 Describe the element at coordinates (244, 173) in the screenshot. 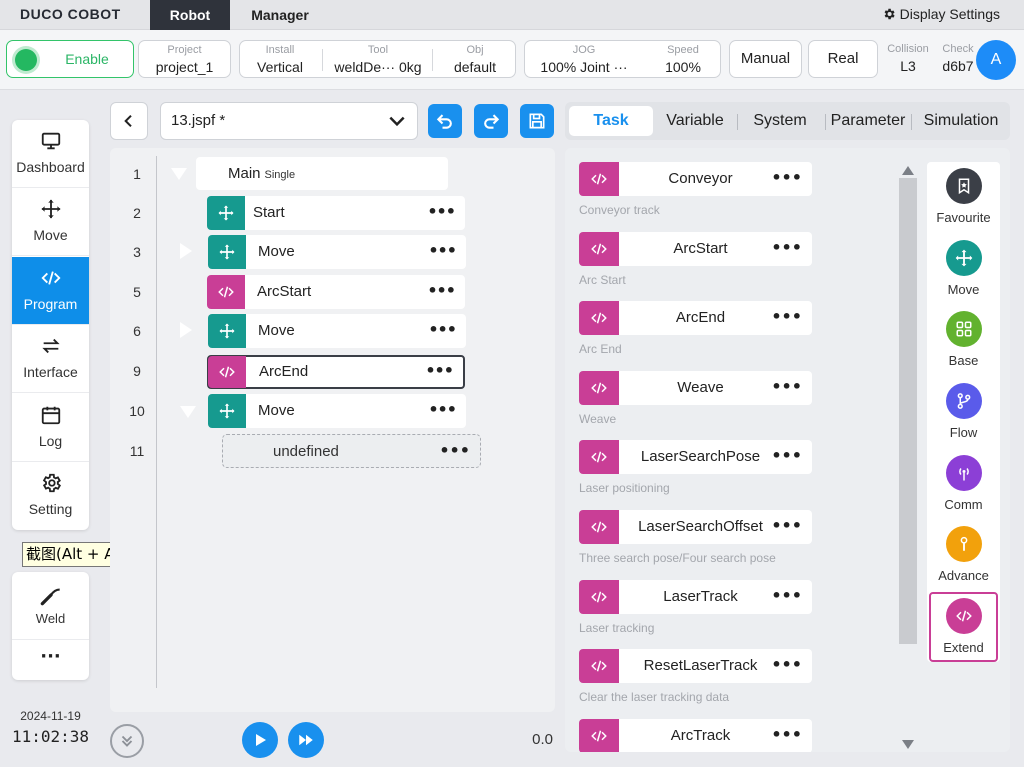

I see `main-label: Main` at that location.